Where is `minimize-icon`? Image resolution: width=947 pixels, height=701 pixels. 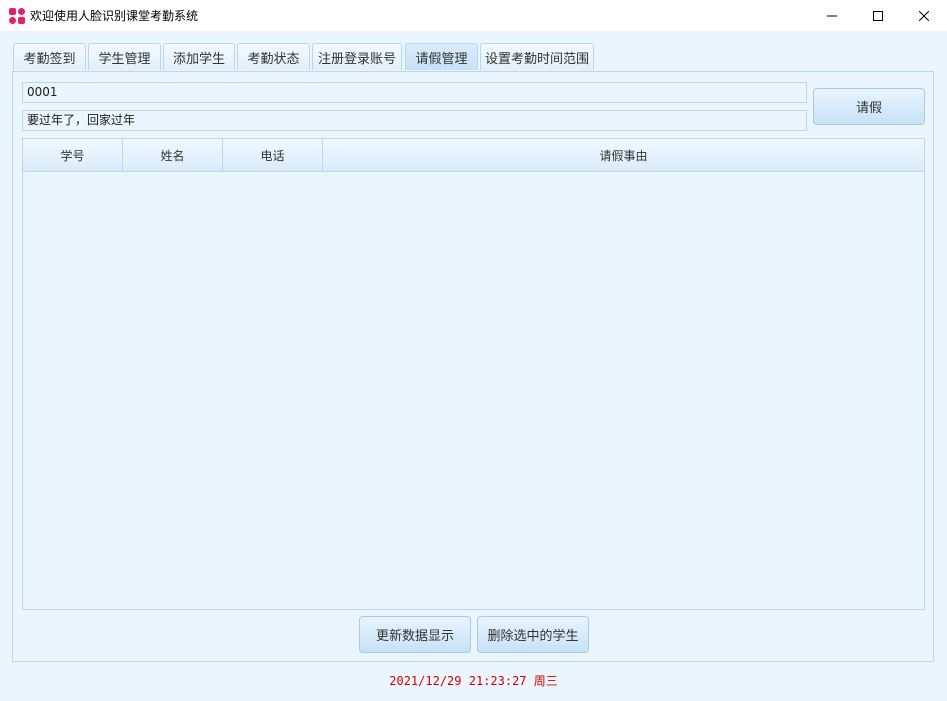 minimize-icon is located at coordinates (832, 15).